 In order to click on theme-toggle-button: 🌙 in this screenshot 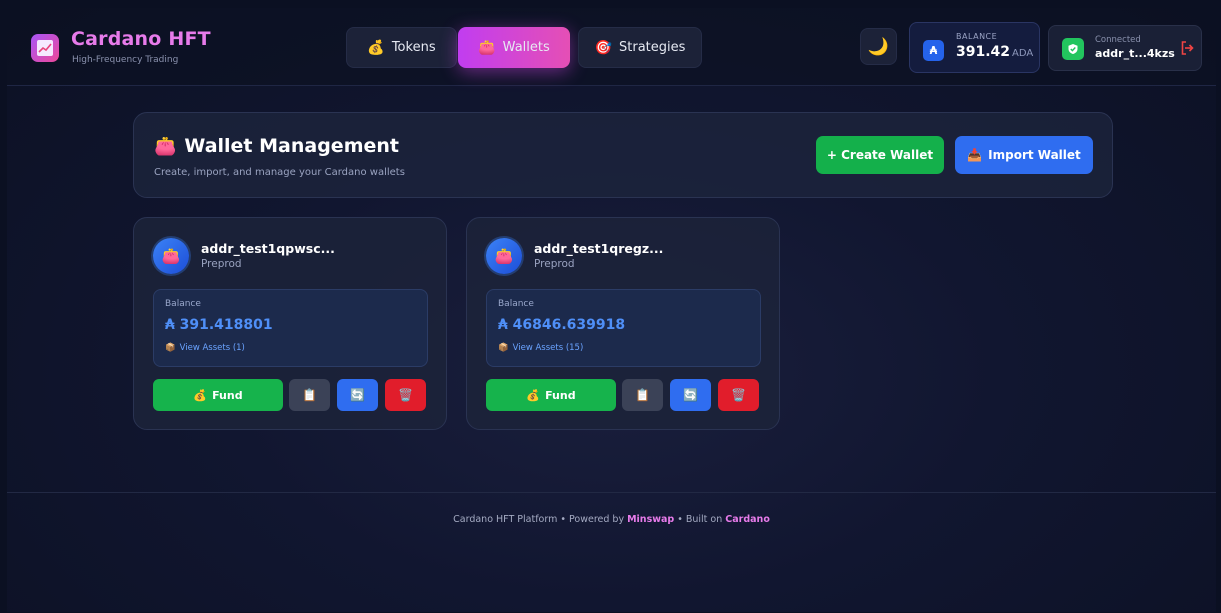, I will do `click(878, 46)`.